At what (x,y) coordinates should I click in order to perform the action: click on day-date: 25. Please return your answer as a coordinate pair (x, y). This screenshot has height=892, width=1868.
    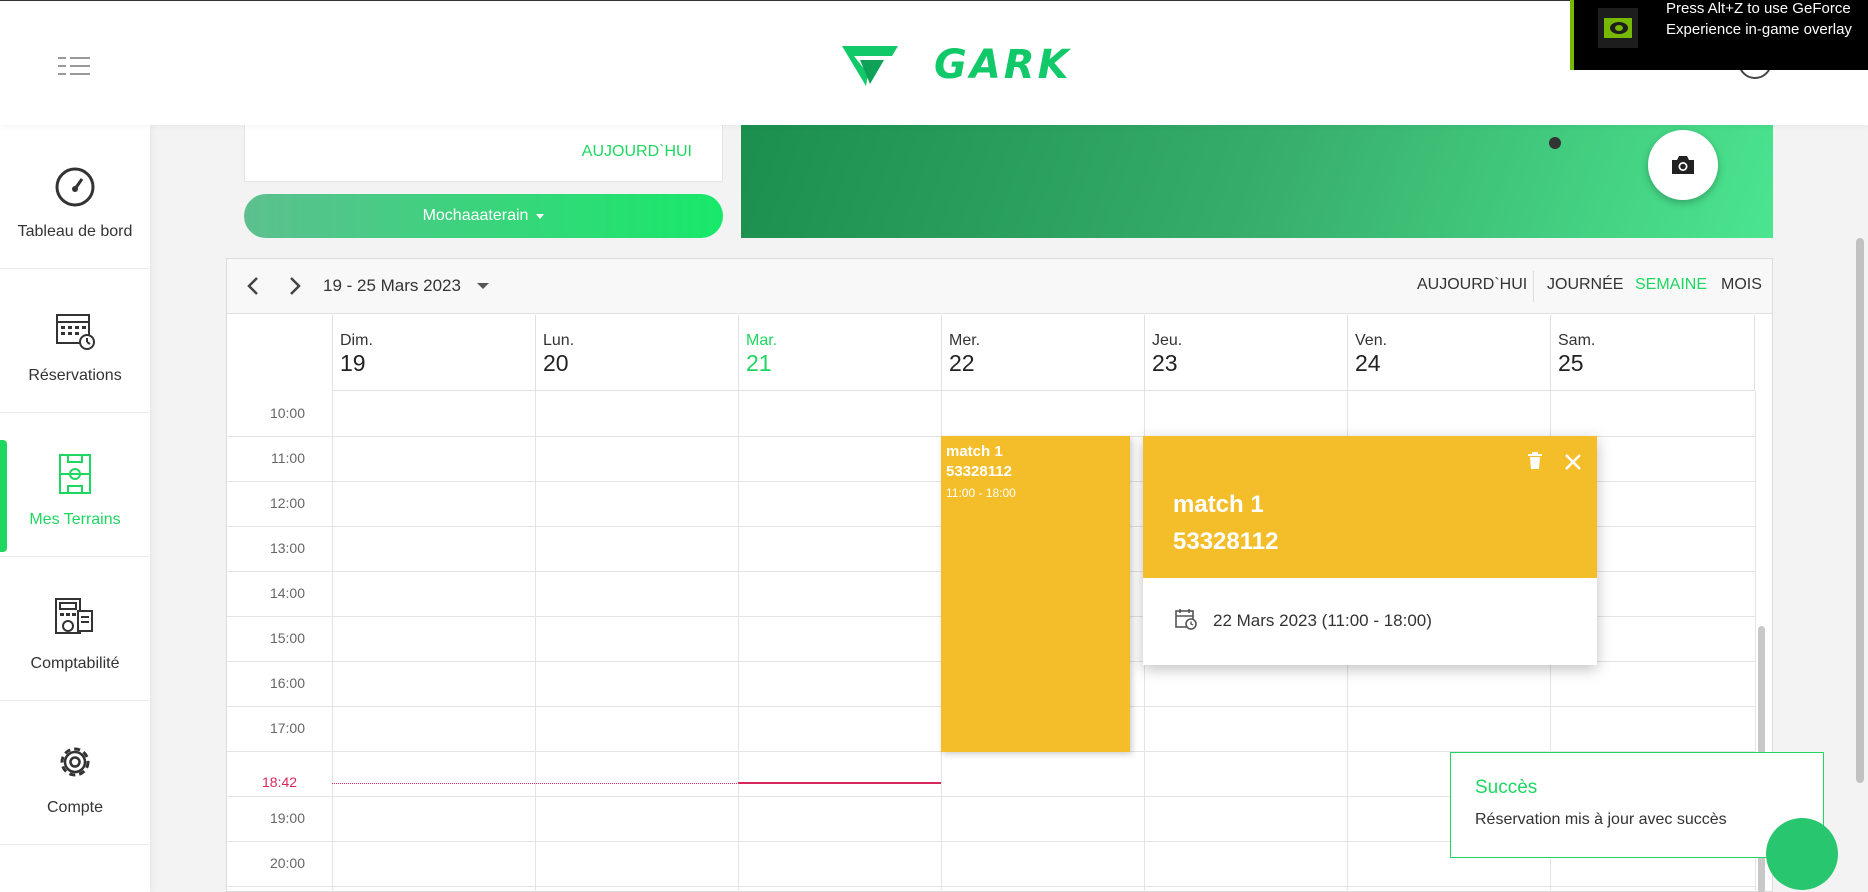
    Looking at the image, I should click on (1571, 363).